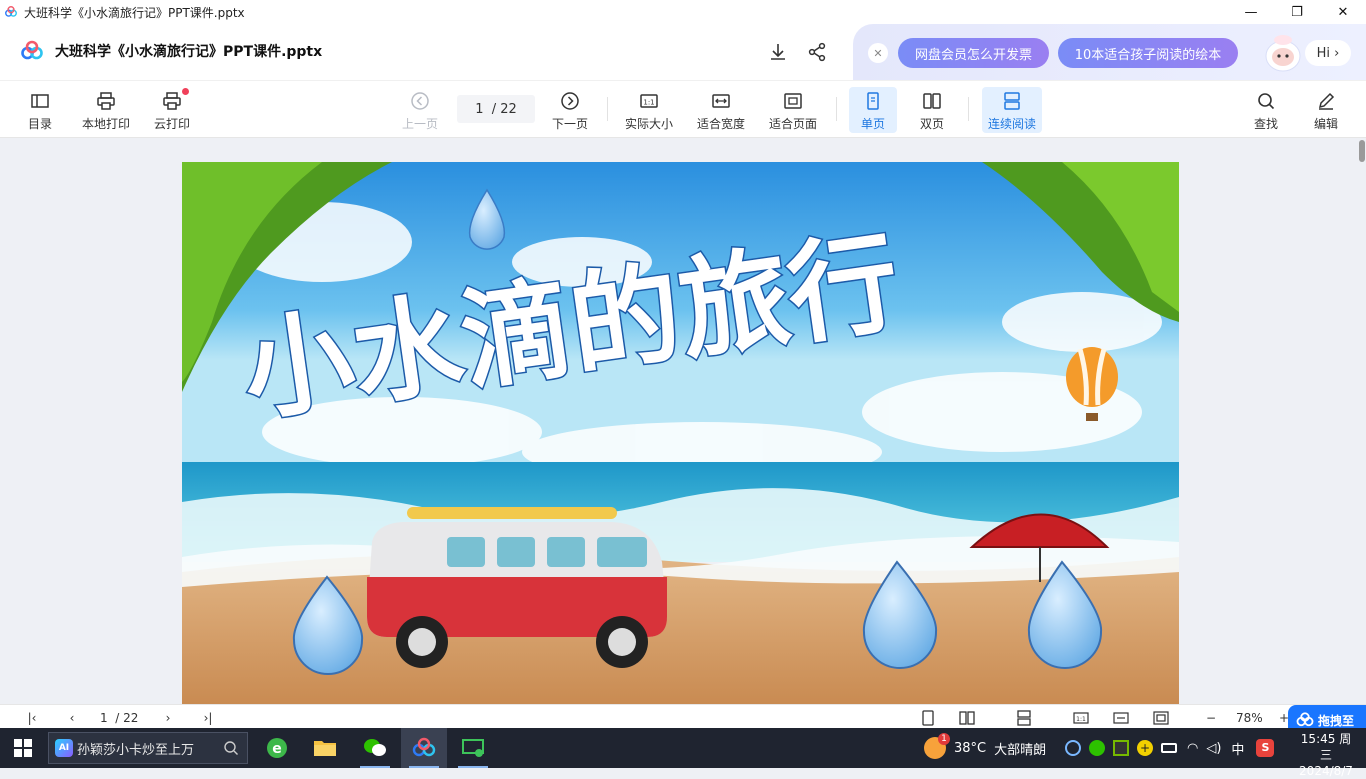 This screenshot has width=1366, height=779. Describe the element at coordinates (648, 124) in the screenshot. I see `actual-size-label: 实际大小` at that location.